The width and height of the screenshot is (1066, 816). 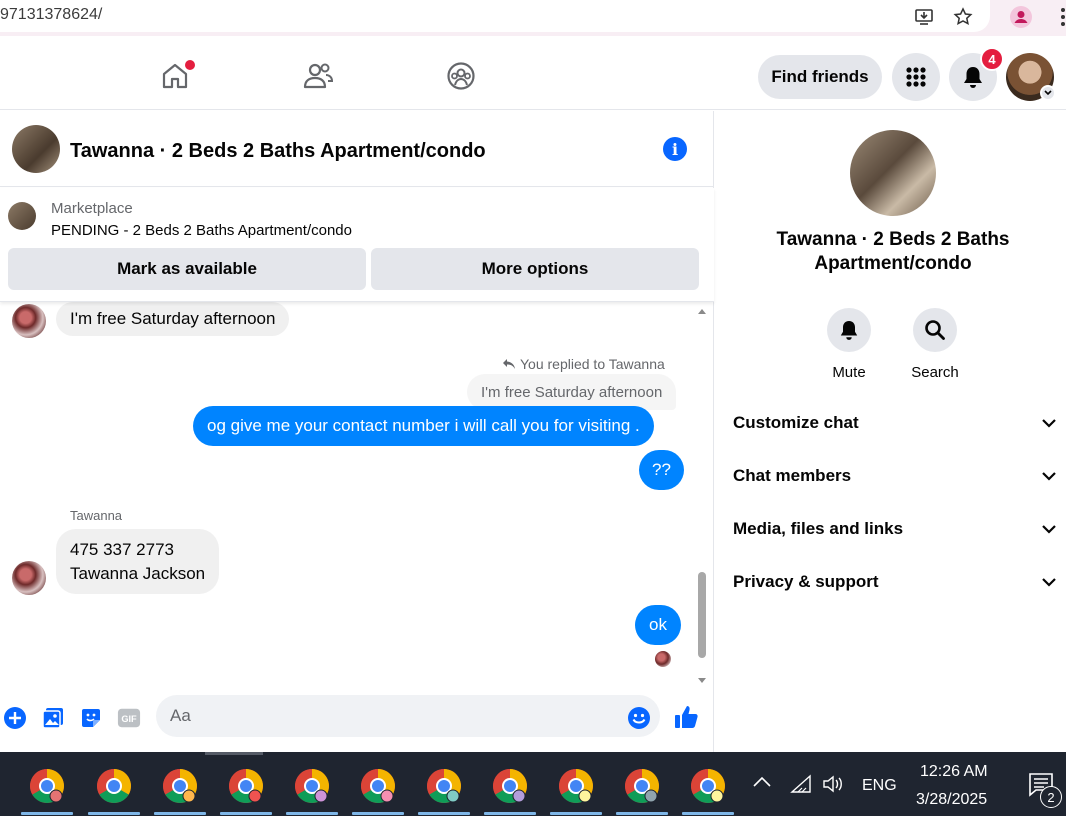 What do you see at coordinates (916, 77) in the screenshot?
I see `menu-grid-button` at bounding box center [916, 77].